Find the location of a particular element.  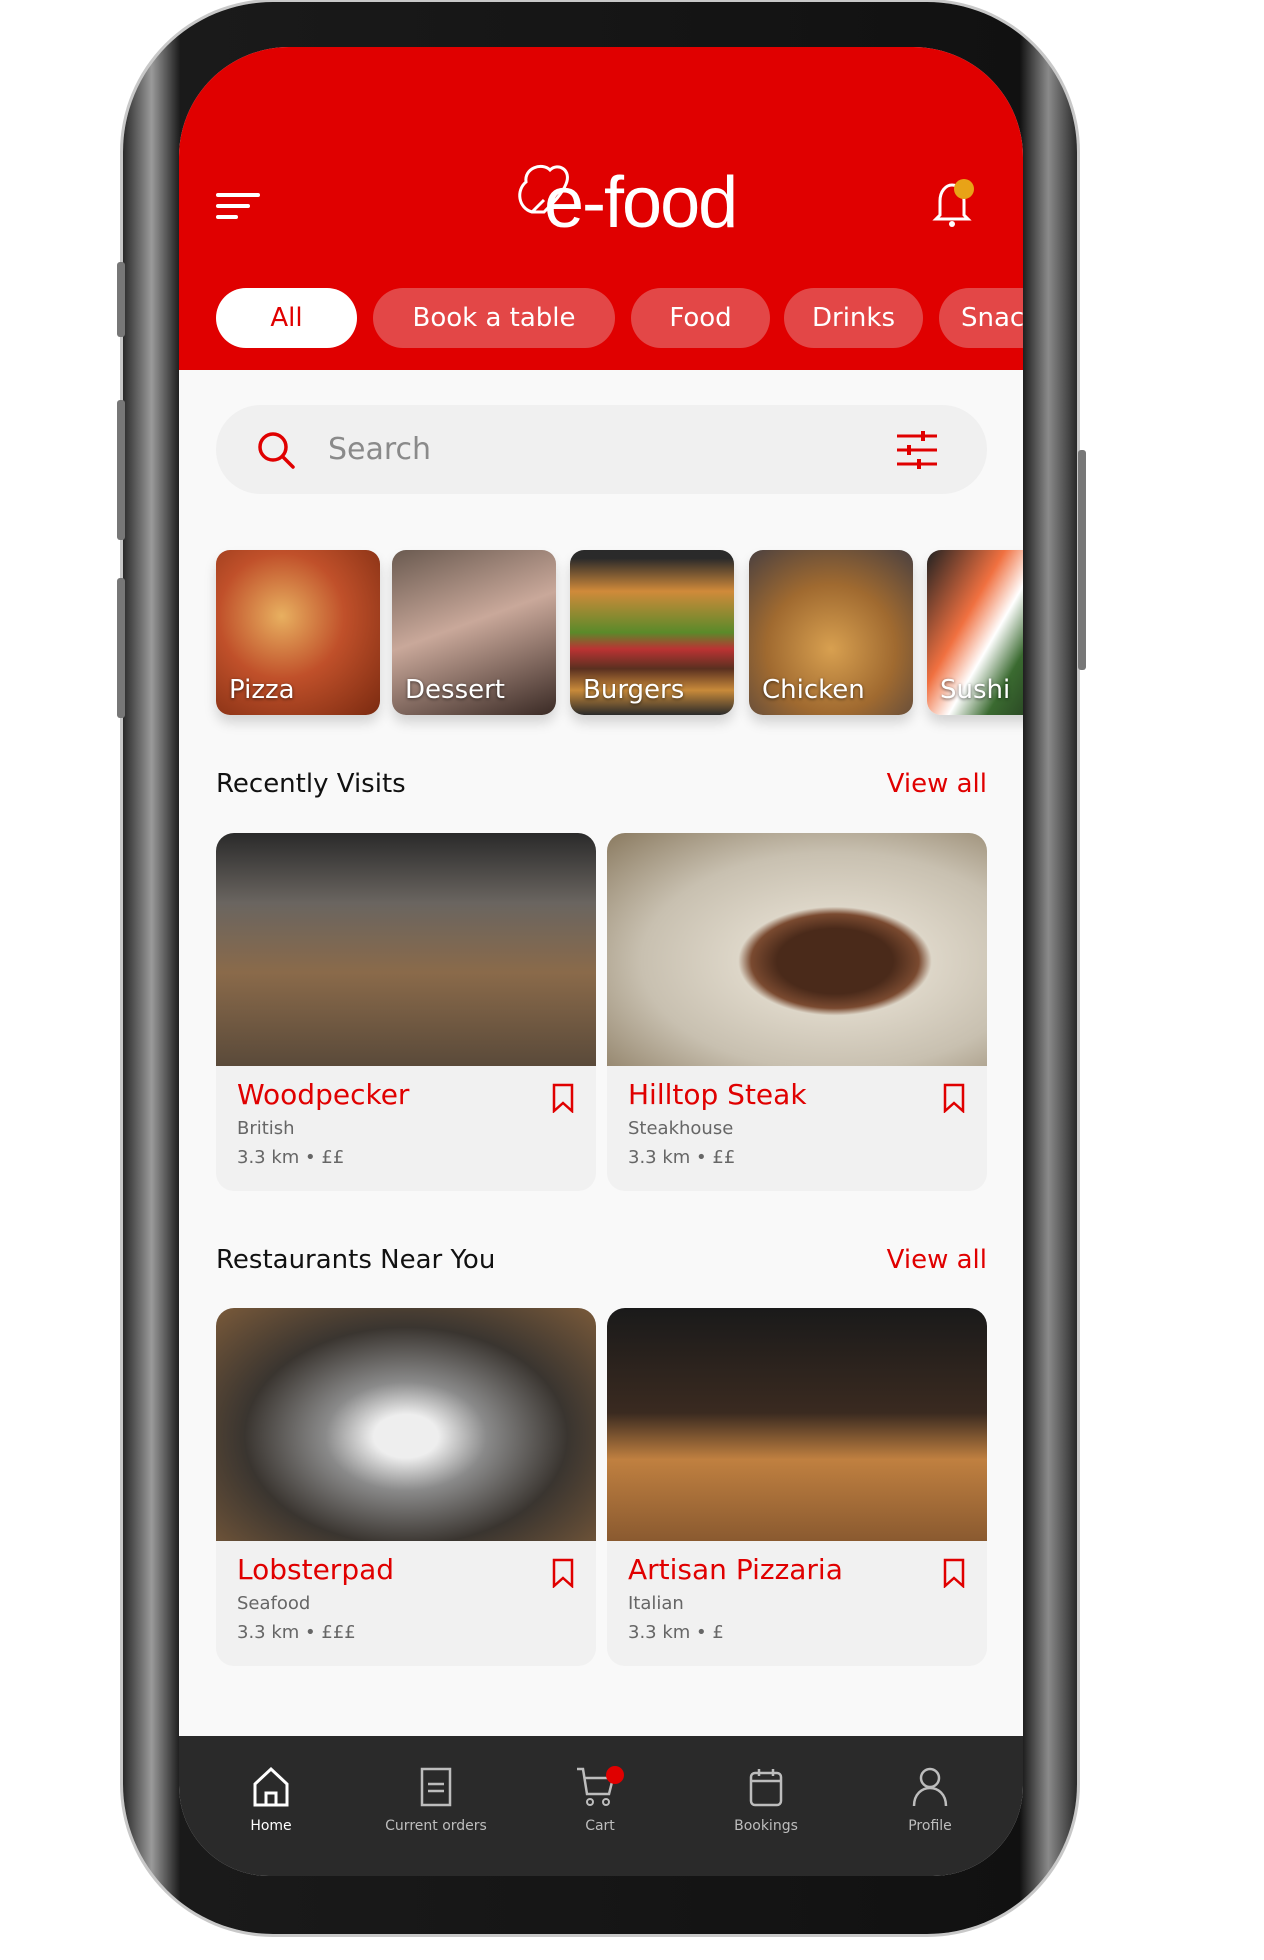

filter-food: Food is located at coordinates (700, 318).